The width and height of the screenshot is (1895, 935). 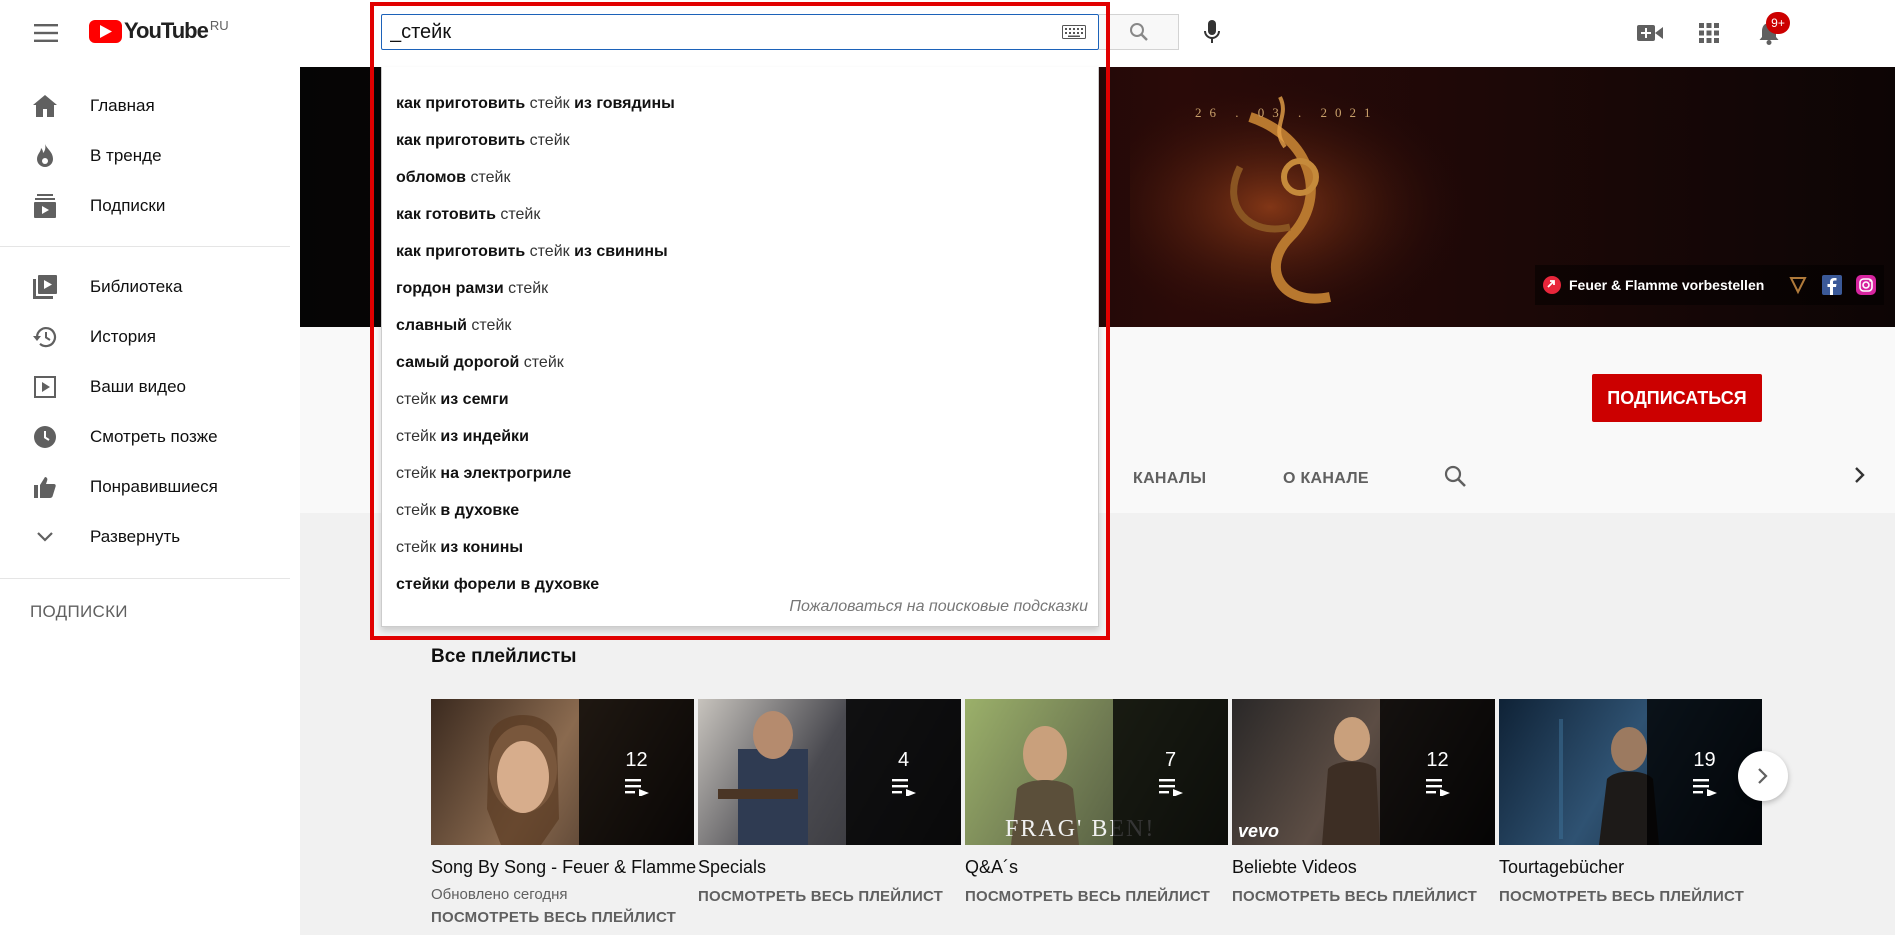 I want to click on suggestion-item: самый дорогой стейк, so click(x=741, y=362).